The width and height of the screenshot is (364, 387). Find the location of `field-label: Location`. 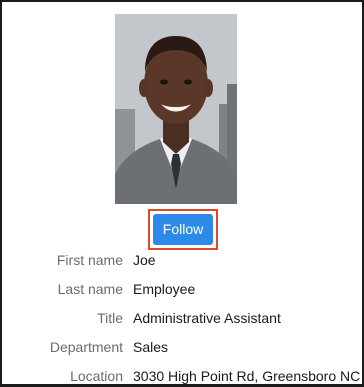

field-label: Location is located at coordinates (96, 376).